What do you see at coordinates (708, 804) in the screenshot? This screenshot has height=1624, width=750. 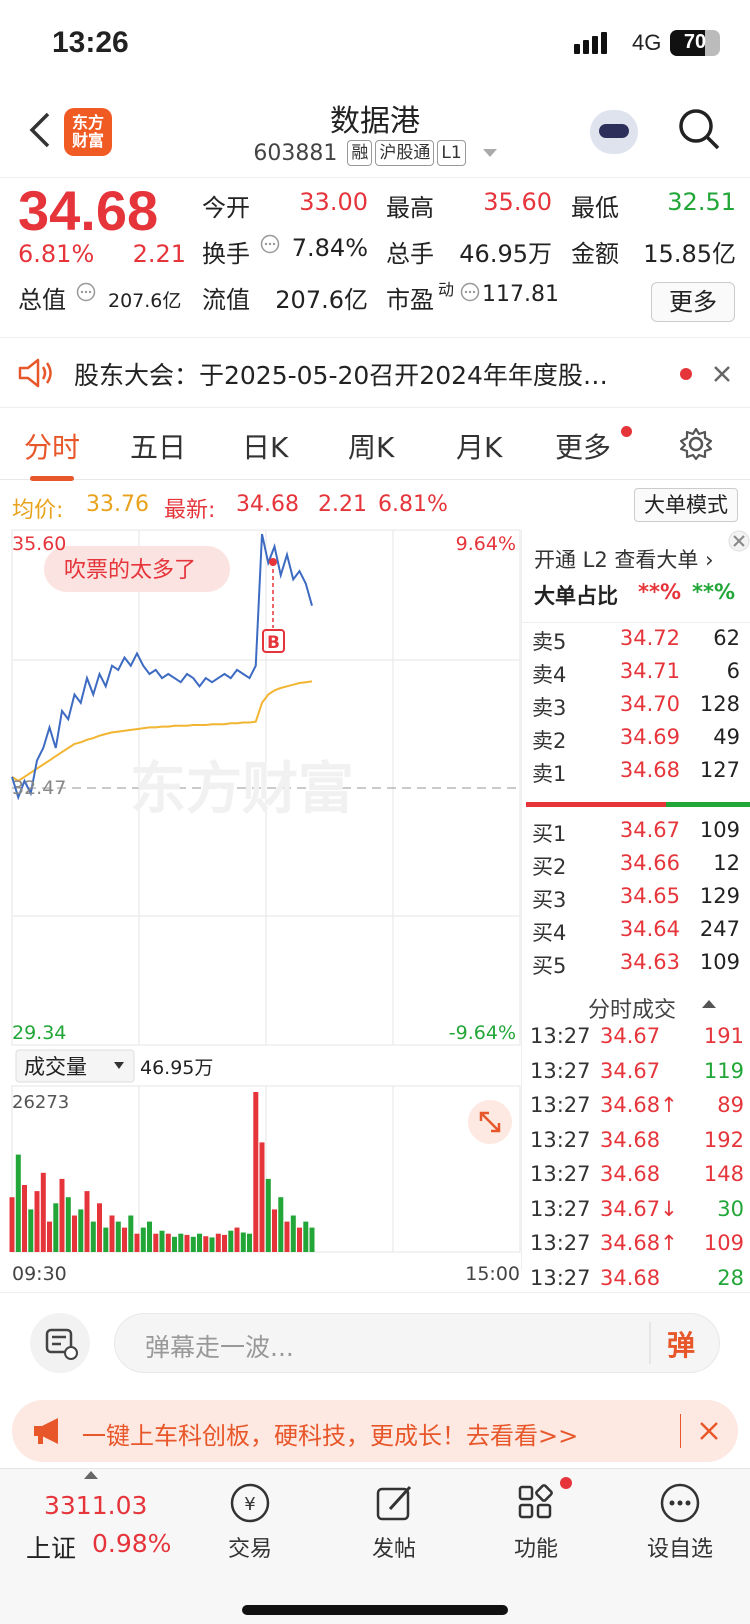 I see `bid-ratio-bar` at bounding box center [708, 804].